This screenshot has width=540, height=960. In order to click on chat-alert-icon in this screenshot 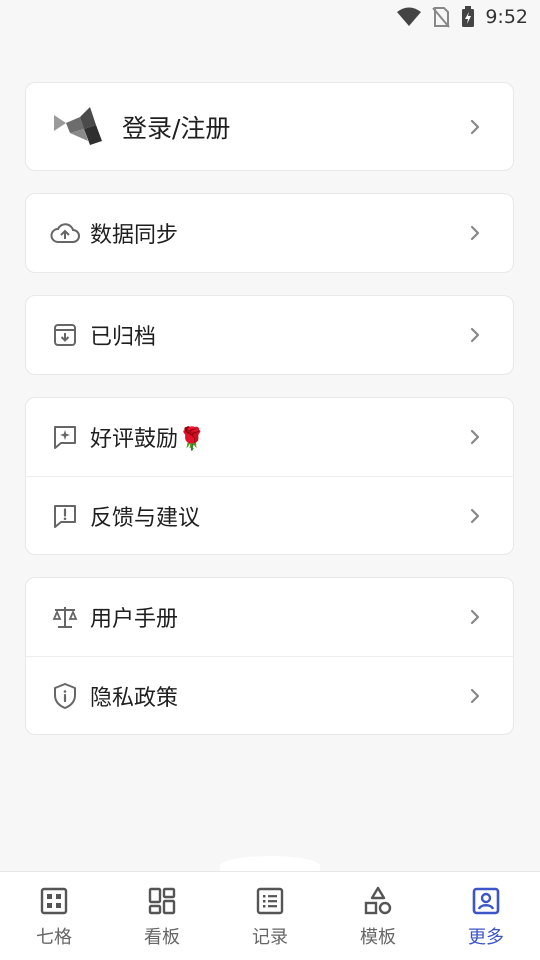, I will do `click(65, 516)`.